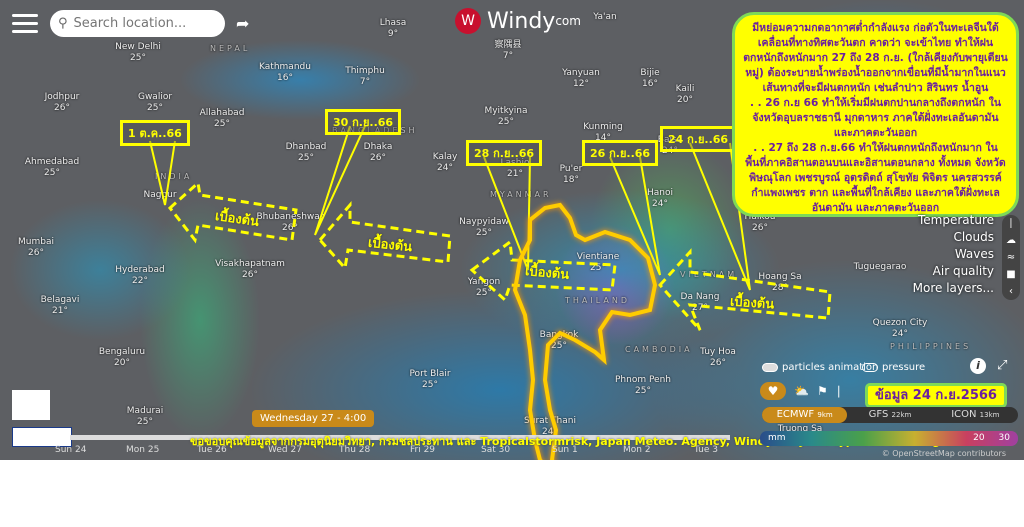 The width and height of the screenshot is (1024, 527). Describe the element at coordinates (1002, 365) in the screenshot. I see `fullscreen-icon: ⤢` at that location.